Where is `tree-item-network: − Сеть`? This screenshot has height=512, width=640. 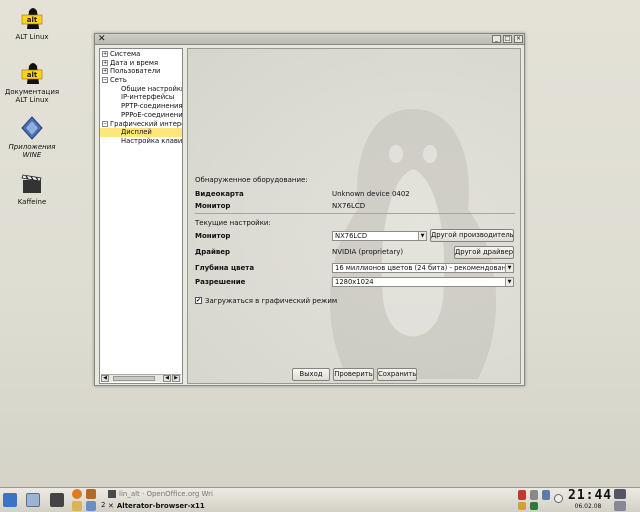 tree-item-network: − Сеть is located at coordinates (141, 80).